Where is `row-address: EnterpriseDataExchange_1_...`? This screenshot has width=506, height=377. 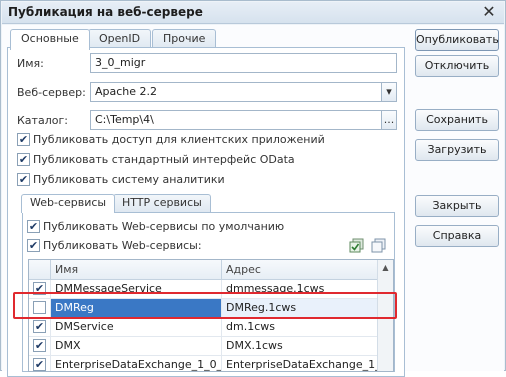 row-address: EnterpriseDataExchange_1_... is located at coordinates (300, 363).